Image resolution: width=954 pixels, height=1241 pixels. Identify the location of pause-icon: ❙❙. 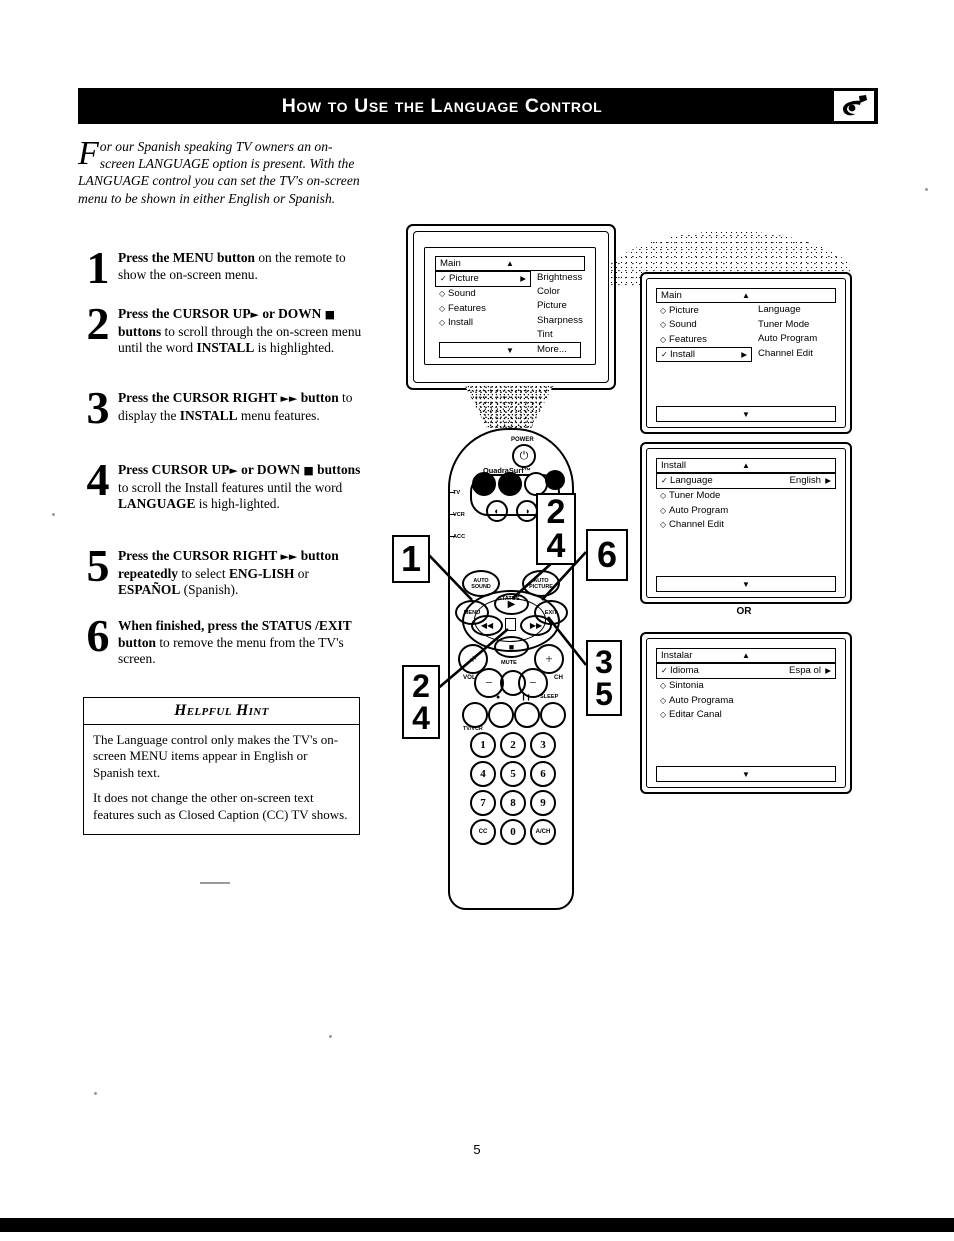
(526, 698).